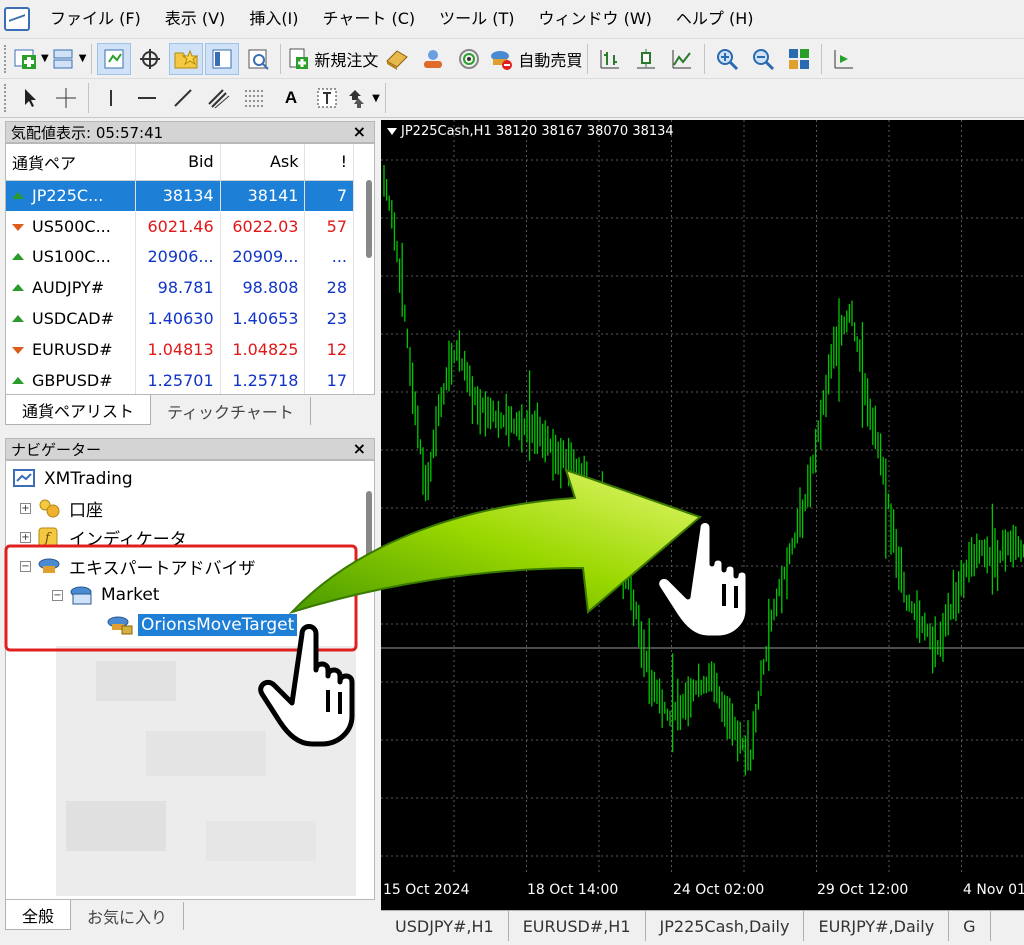 Image resolution: width=1024 pixels, height=945 pixels. Describe the element at coordinates (993, 890) in the screenshot. I see `x-axis-label: 4 Nov 01:` at that location.